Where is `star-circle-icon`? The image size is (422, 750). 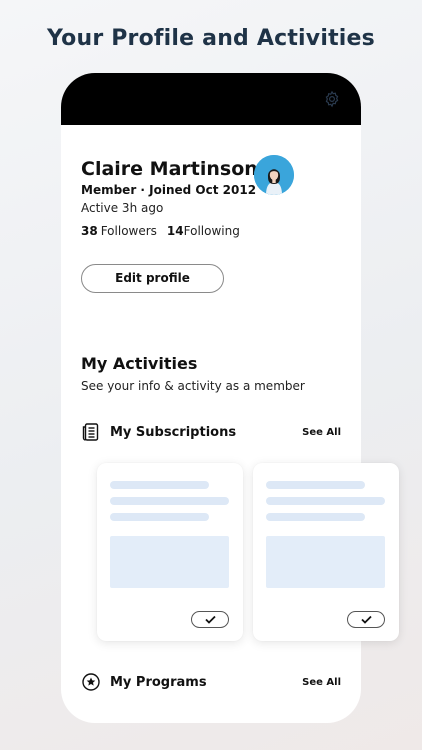 star-circle-icon is located at coordinates (91, 682).